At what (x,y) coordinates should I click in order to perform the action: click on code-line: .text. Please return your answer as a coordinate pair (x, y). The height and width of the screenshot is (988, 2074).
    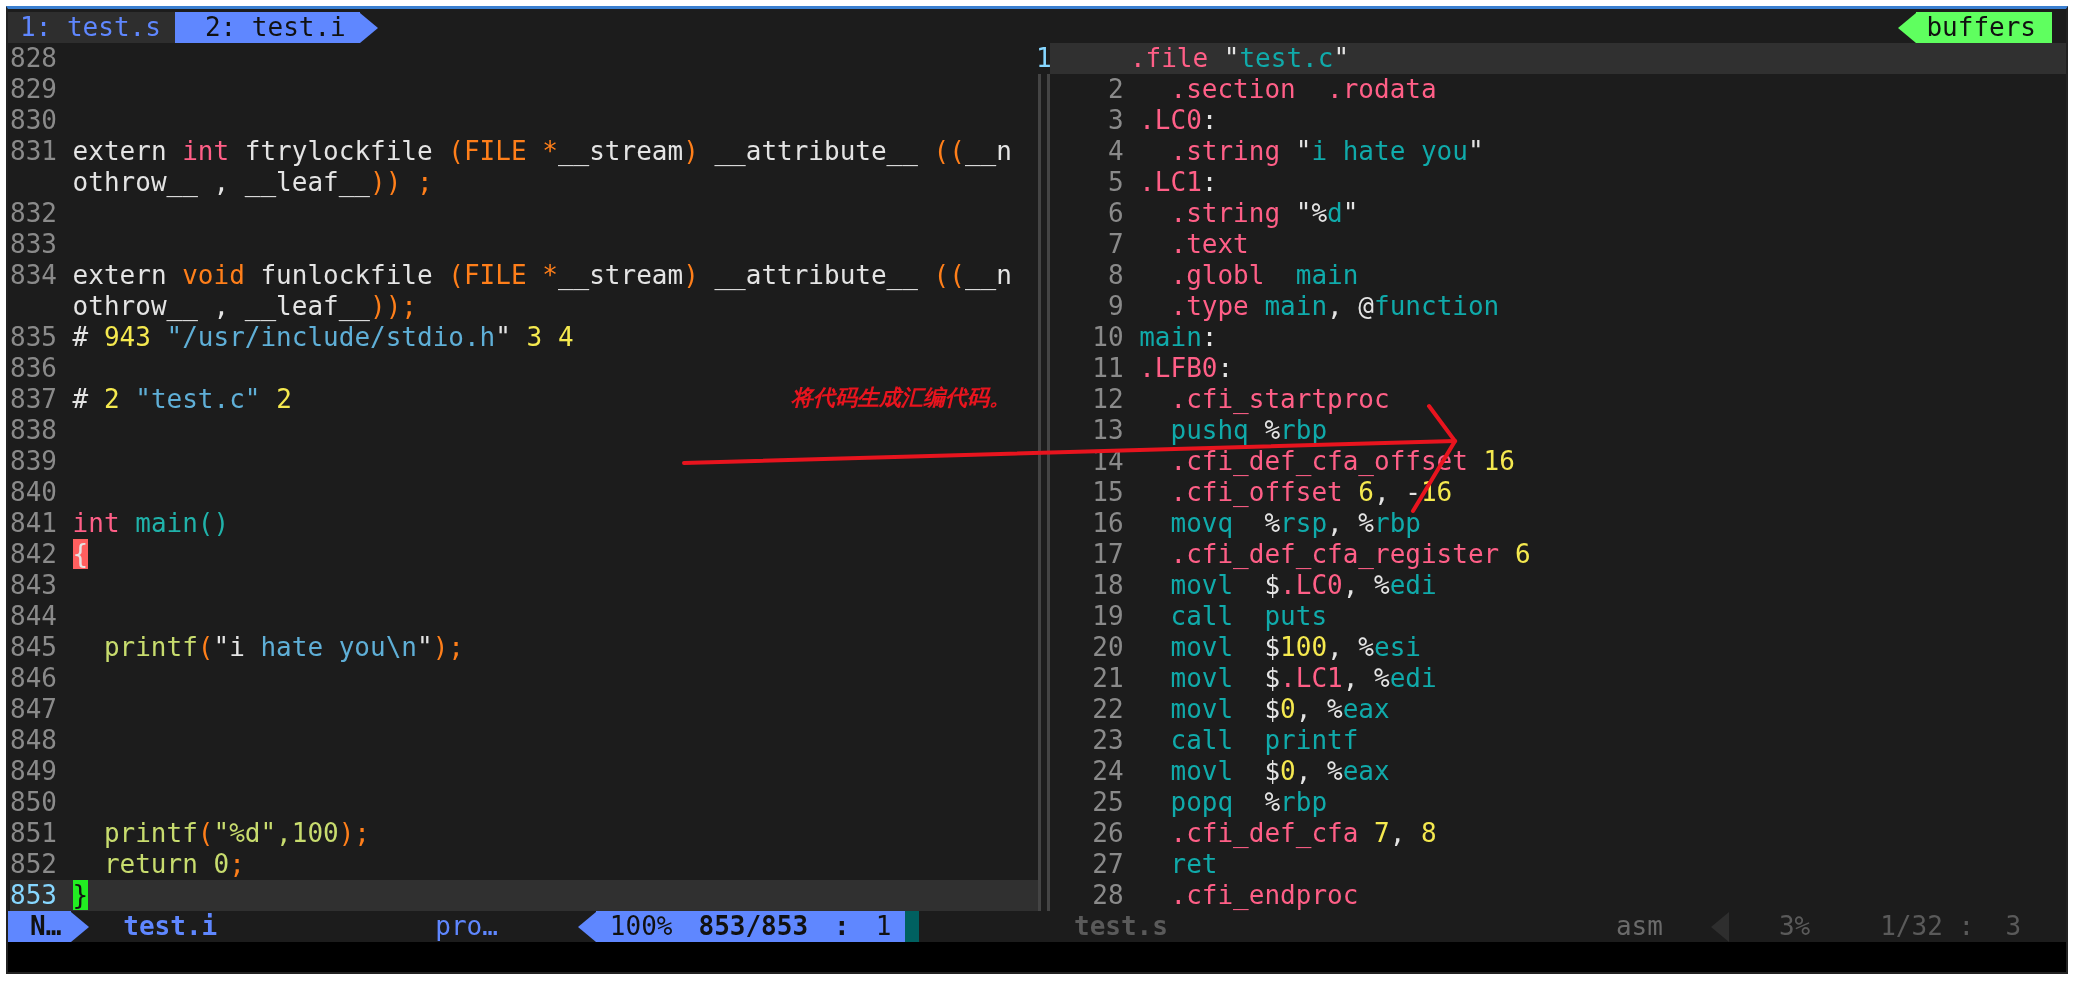
    Looking at the image, I should click on (1209, 244).